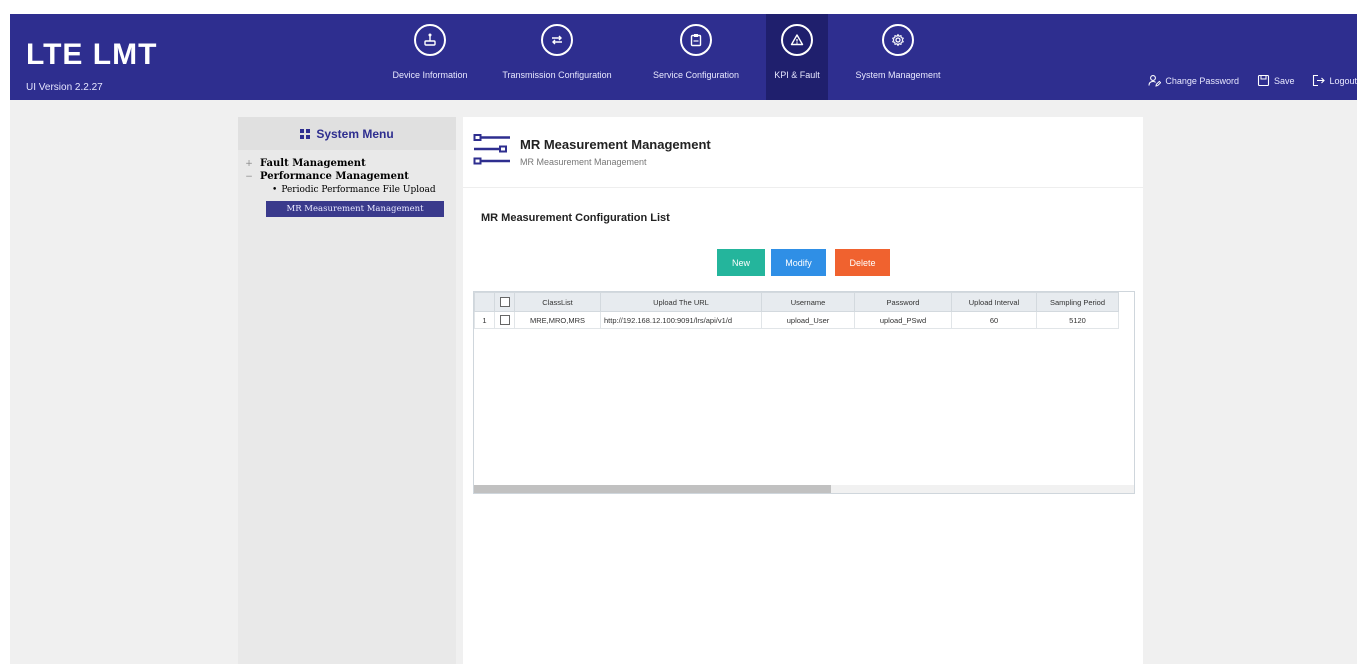 The height and width of the screenshot is (664, 1357). I want to click on table-cell: 5120, so click(1077, 320).